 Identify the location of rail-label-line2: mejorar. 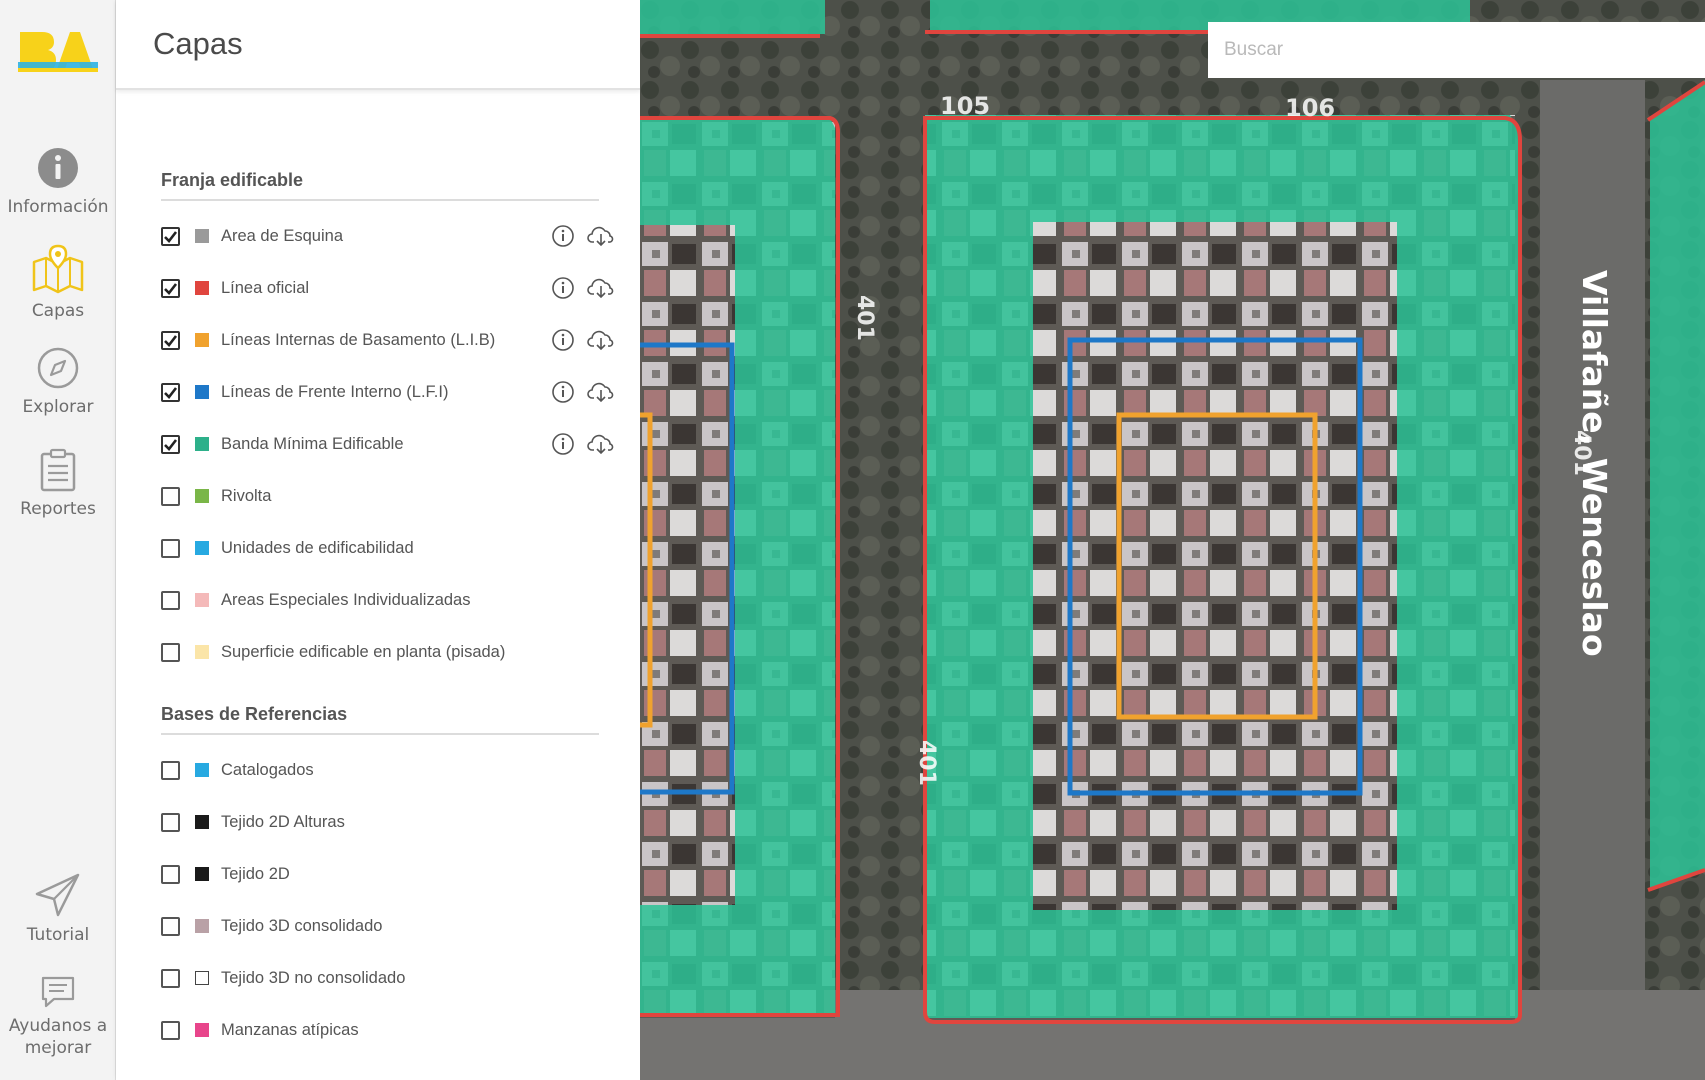
(58, 1048).